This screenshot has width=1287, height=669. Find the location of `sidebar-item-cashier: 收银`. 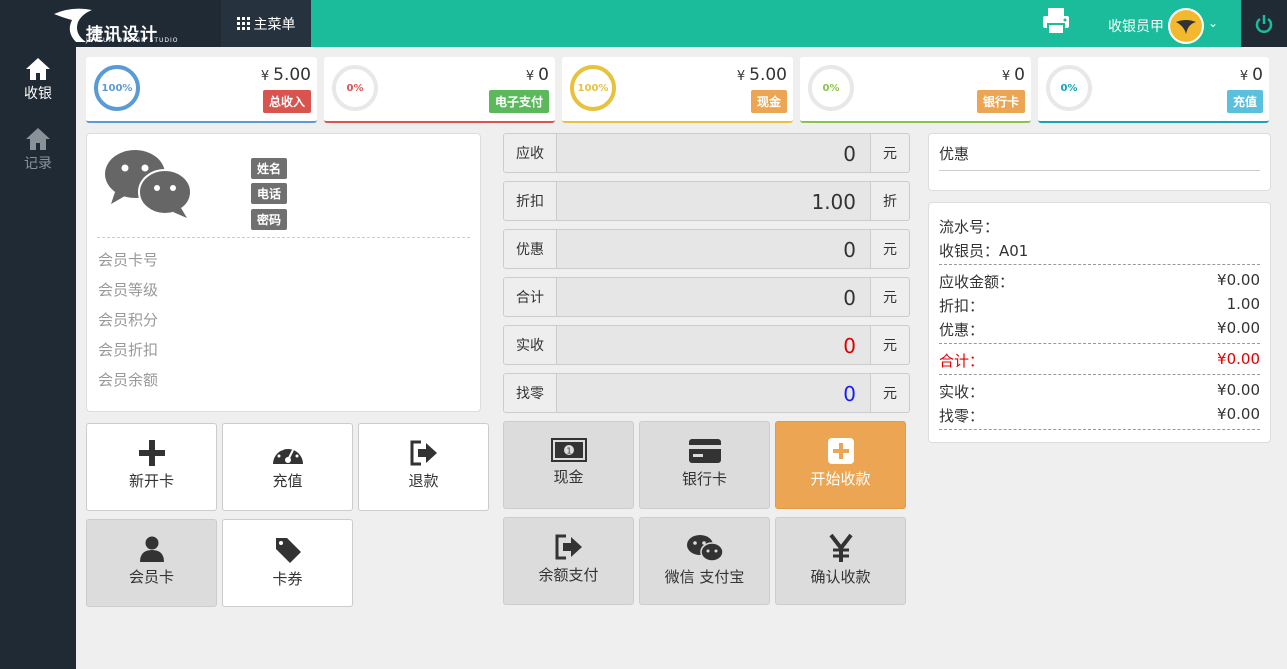

sidebar-item-cashier: 收银 is located at coordinates (38, 80).